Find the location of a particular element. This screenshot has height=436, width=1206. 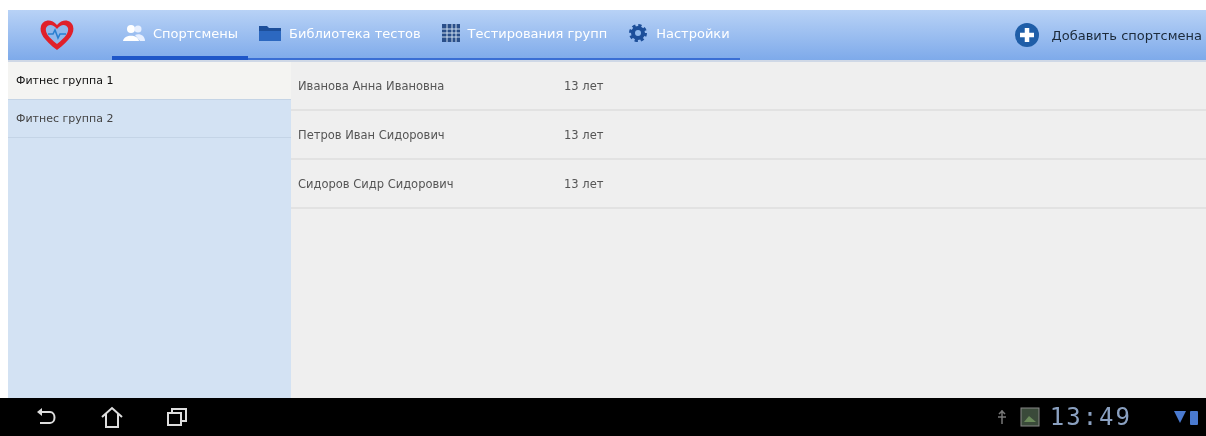

battery-icon is located at coordinates (1194, 417).